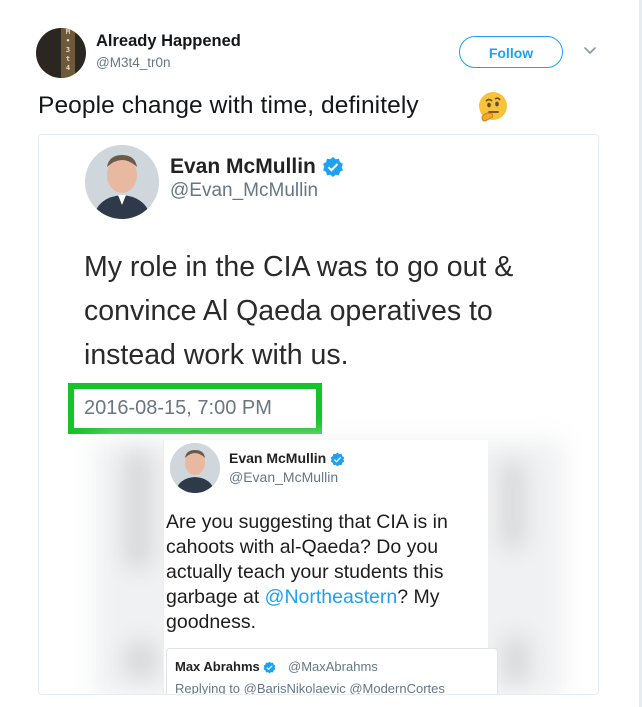 This screenshot has width=642, height=707. Describe the element at coordinates (68, 53) in the screenshot. I see `avatar-image-plate: M • 3 t 4` at that location.